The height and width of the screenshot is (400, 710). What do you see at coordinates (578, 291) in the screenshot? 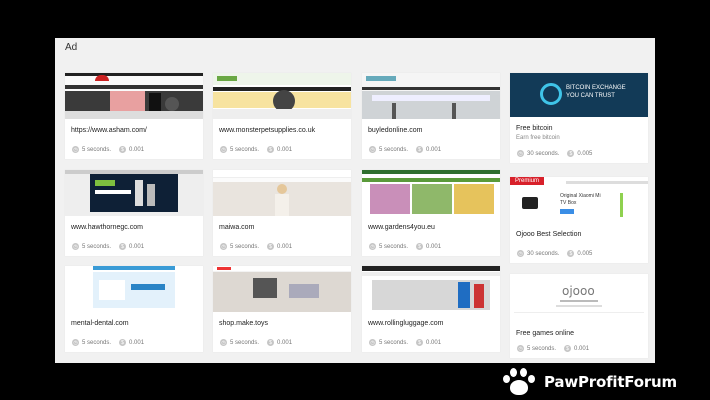
I see `ojooo-logo: ojooo` at bounding box center [578, 291].